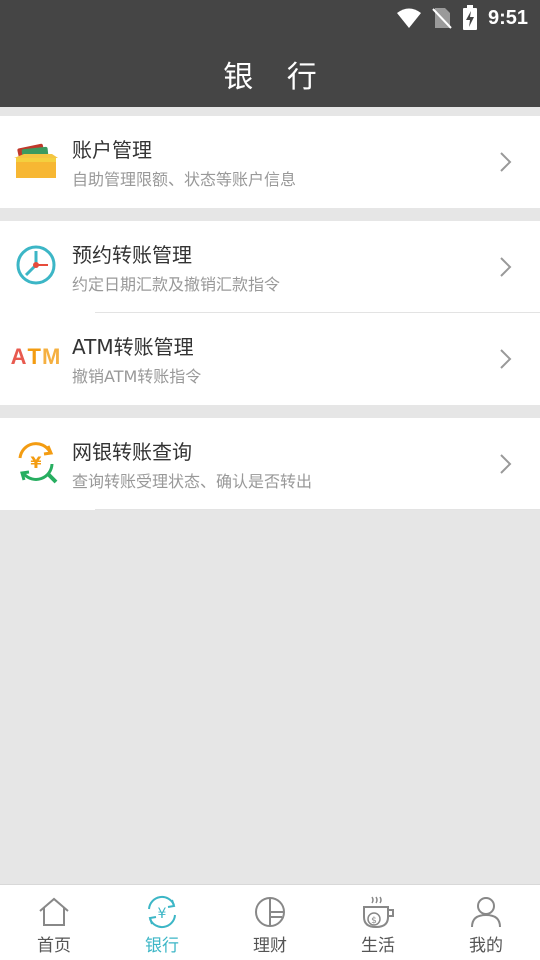 The image size is (540, 960). What do you see at coordinates (442, 18) in the screenshot?
I see `no-sim-icon` at bounding box center [442, 18].